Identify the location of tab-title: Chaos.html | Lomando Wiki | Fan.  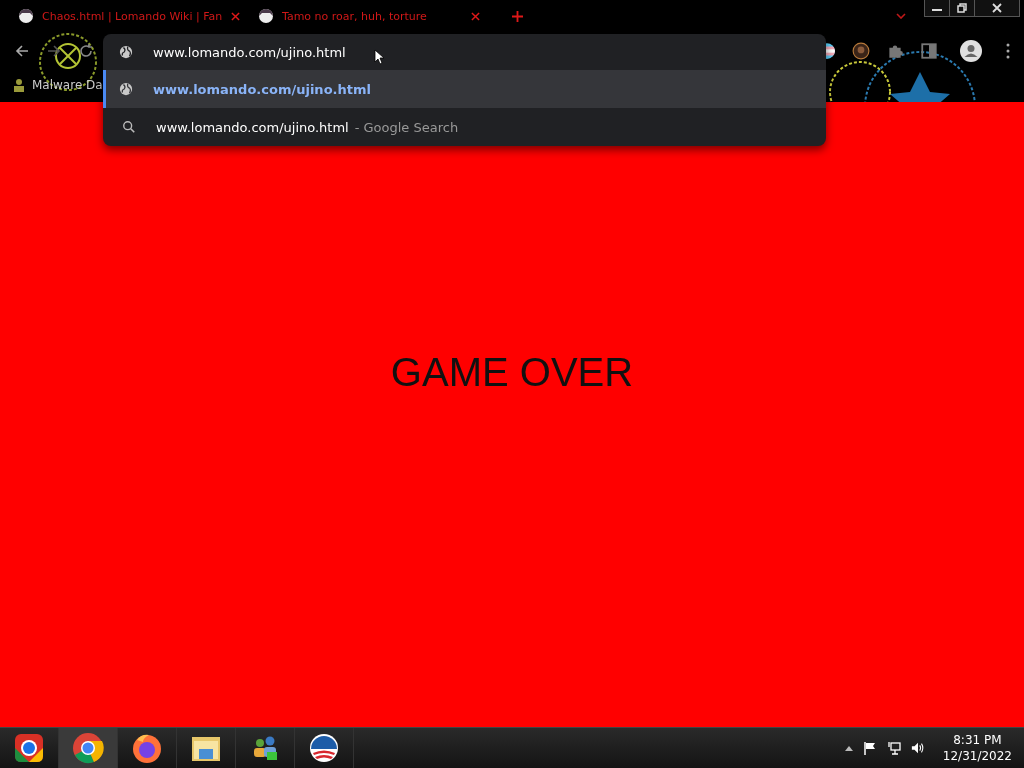
(132, 16).